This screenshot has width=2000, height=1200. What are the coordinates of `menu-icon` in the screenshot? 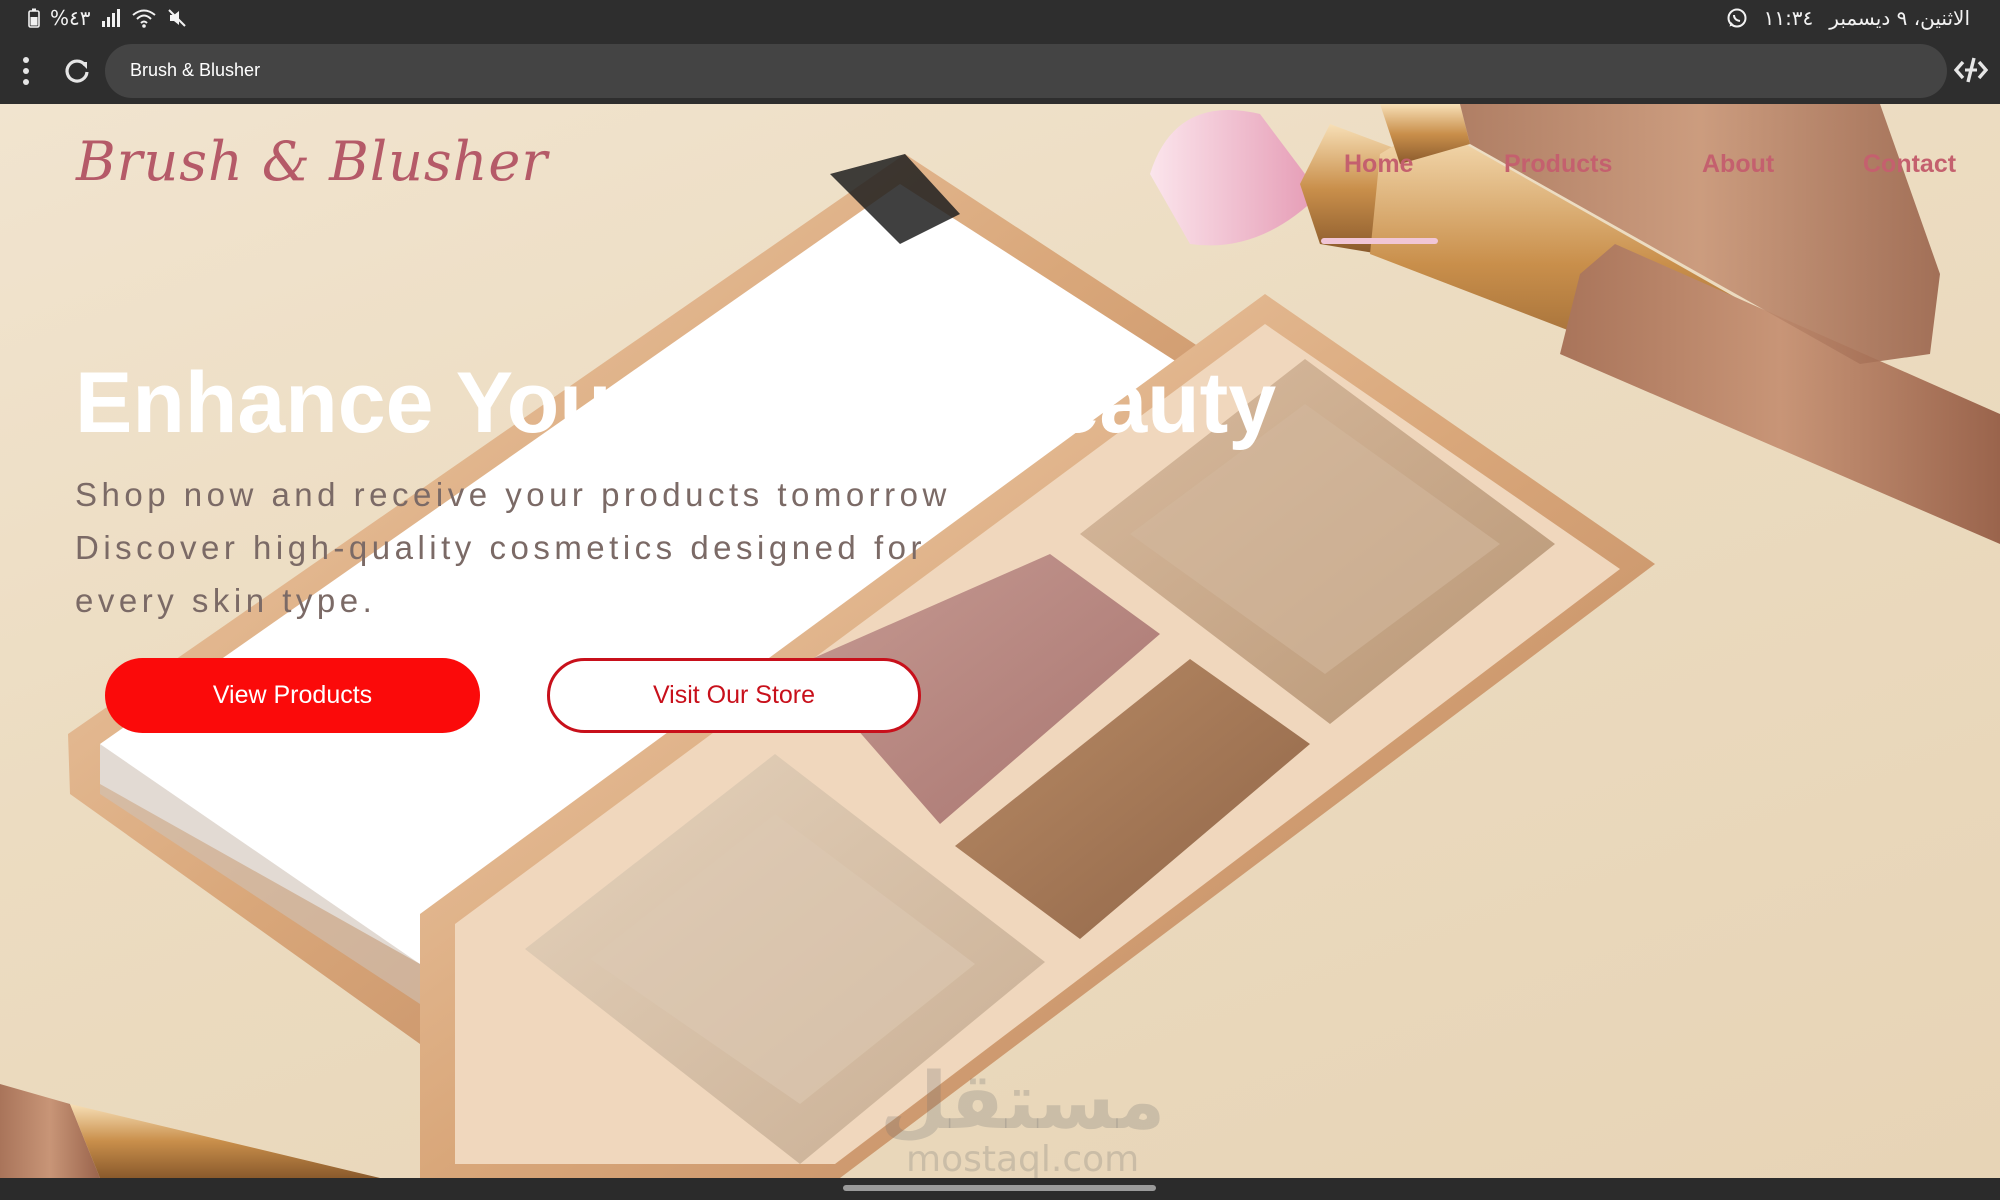 It's located at (26, 71).